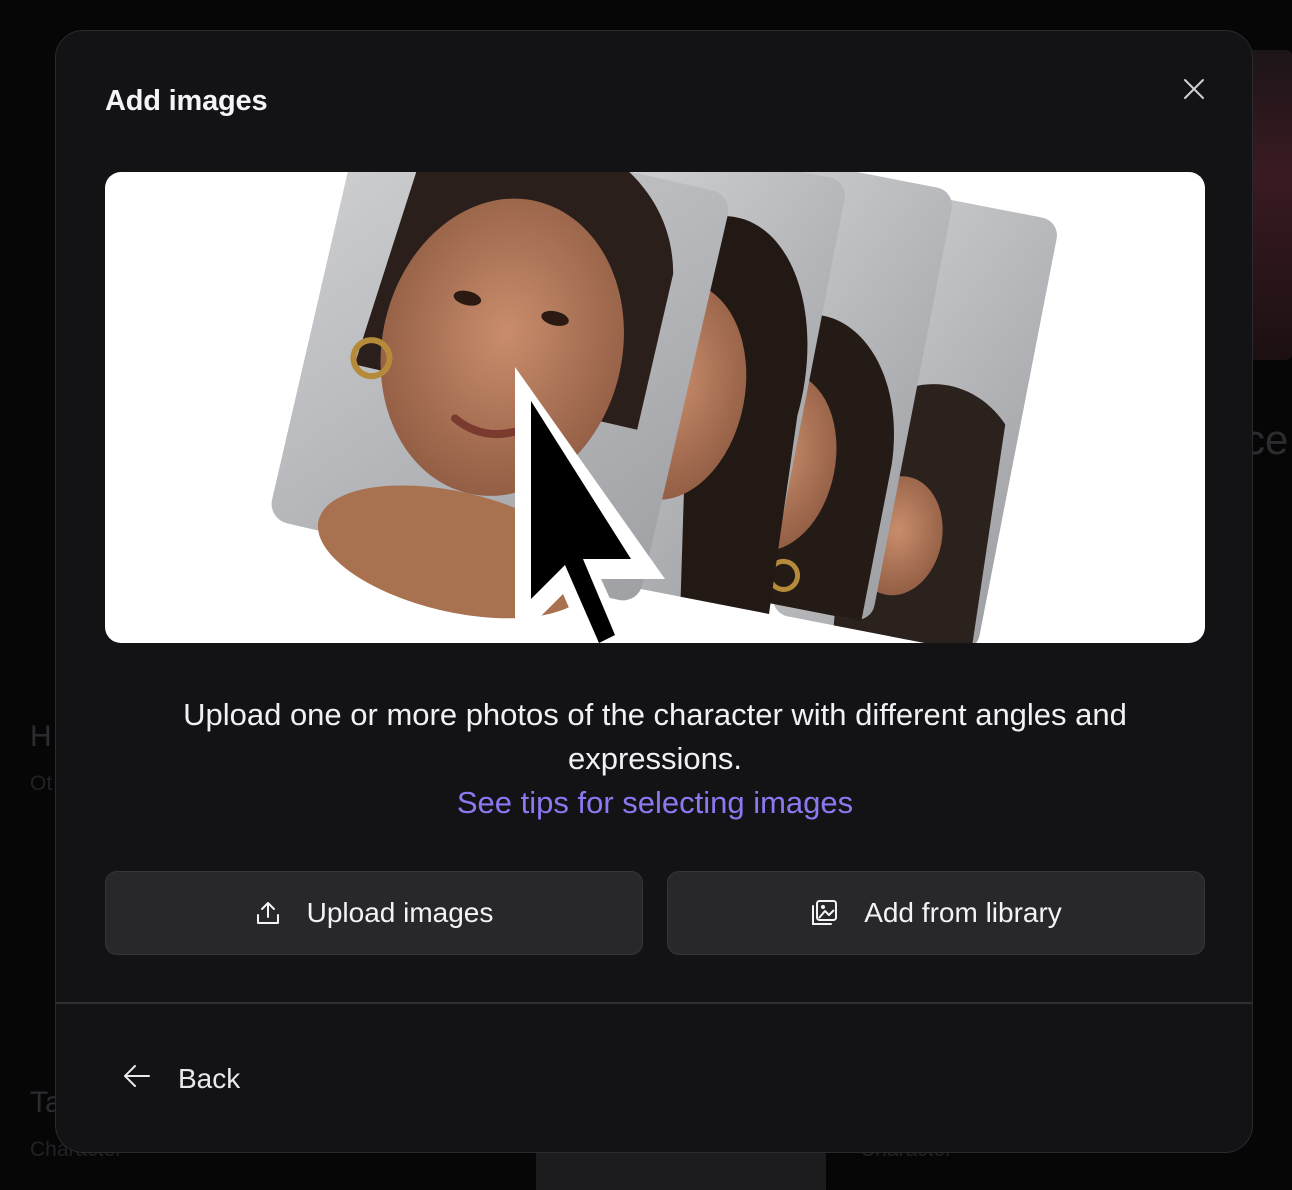 This screenshot has width=1292, height=1190. Describe the element at coordinates (209, 1079) in the screenshot. I see `back-label: Back` at that location.